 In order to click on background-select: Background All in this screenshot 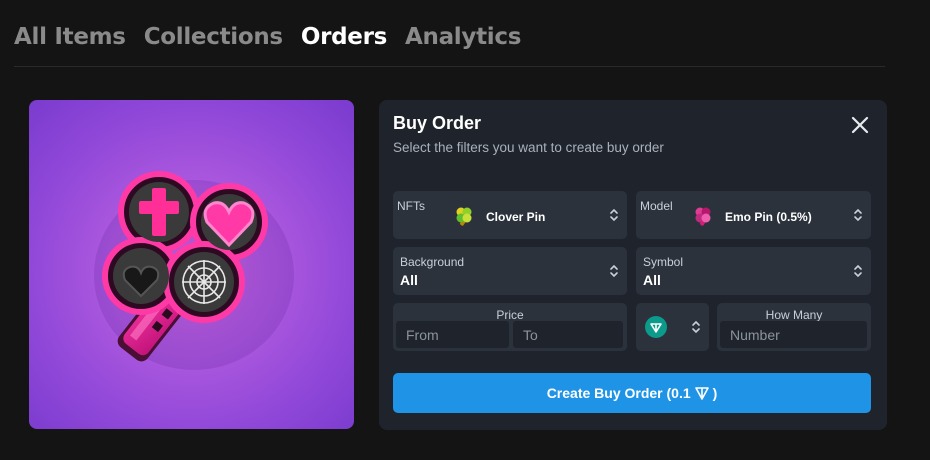, I will do `click(510, 271)`.